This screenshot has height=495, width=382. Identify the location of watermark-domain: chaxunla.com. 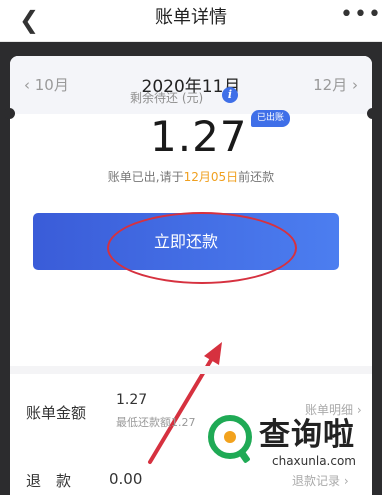
(314, 461).